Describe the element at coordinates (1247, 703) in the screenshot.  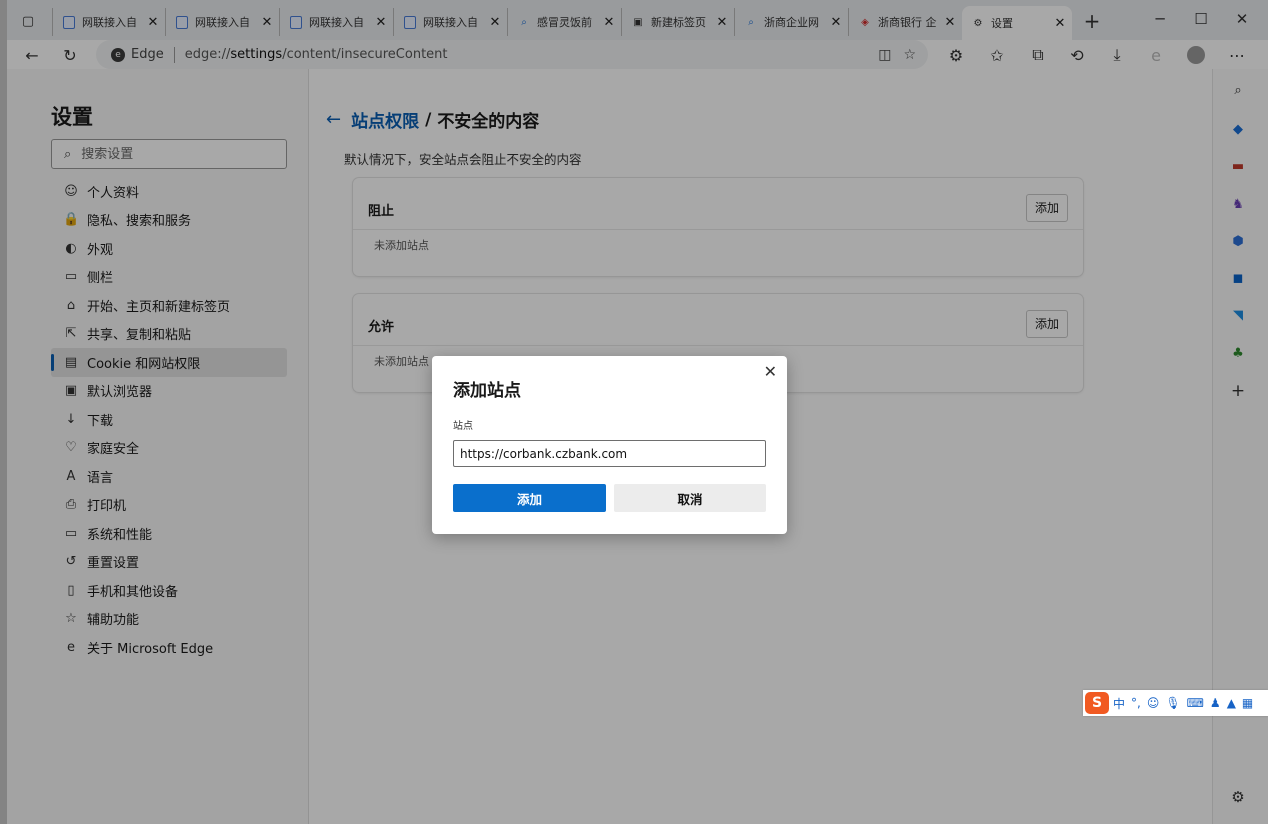
I see `grid-icon: ▦` at that location.